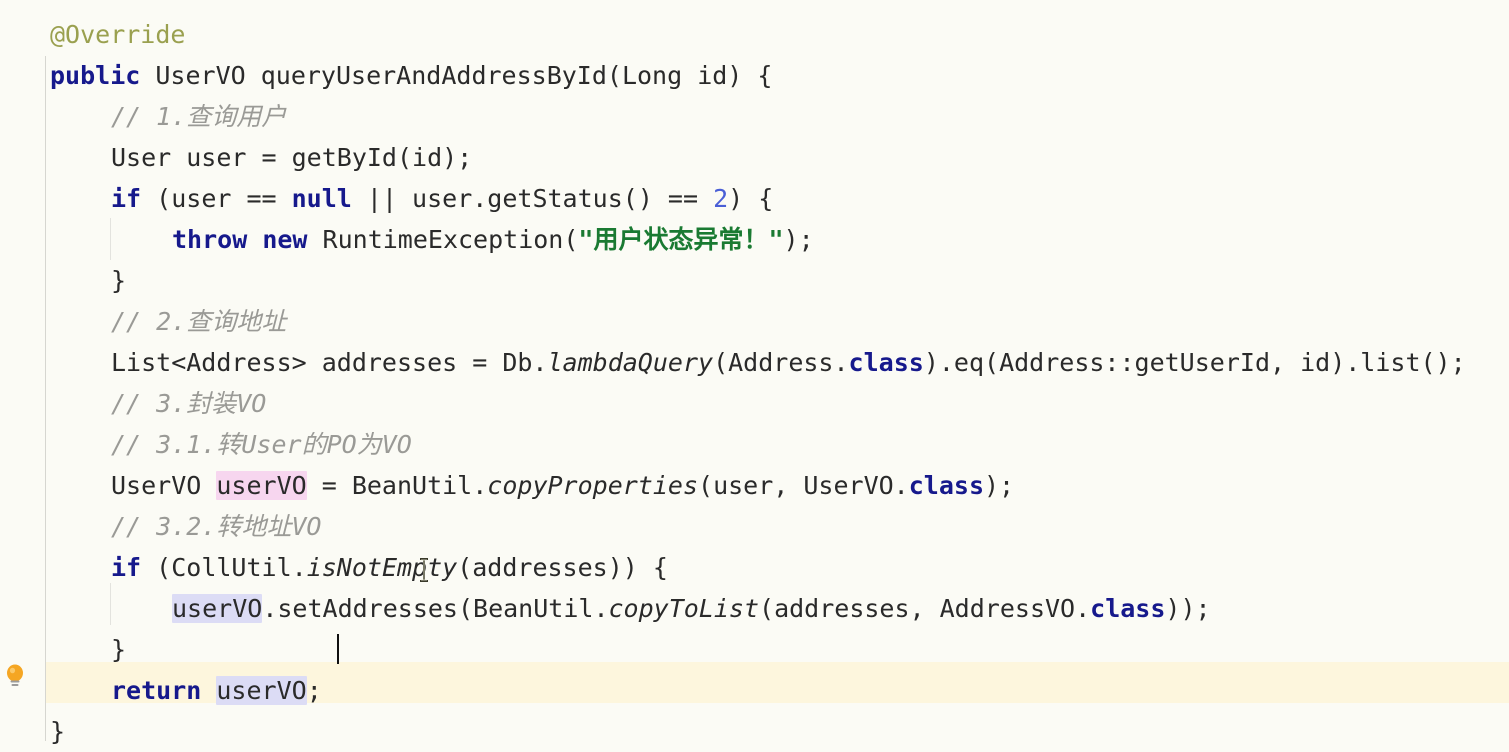 The height and width of the screenshot is (752, 1509). I want to click on code-token-keyword: new, so click(285, 239).